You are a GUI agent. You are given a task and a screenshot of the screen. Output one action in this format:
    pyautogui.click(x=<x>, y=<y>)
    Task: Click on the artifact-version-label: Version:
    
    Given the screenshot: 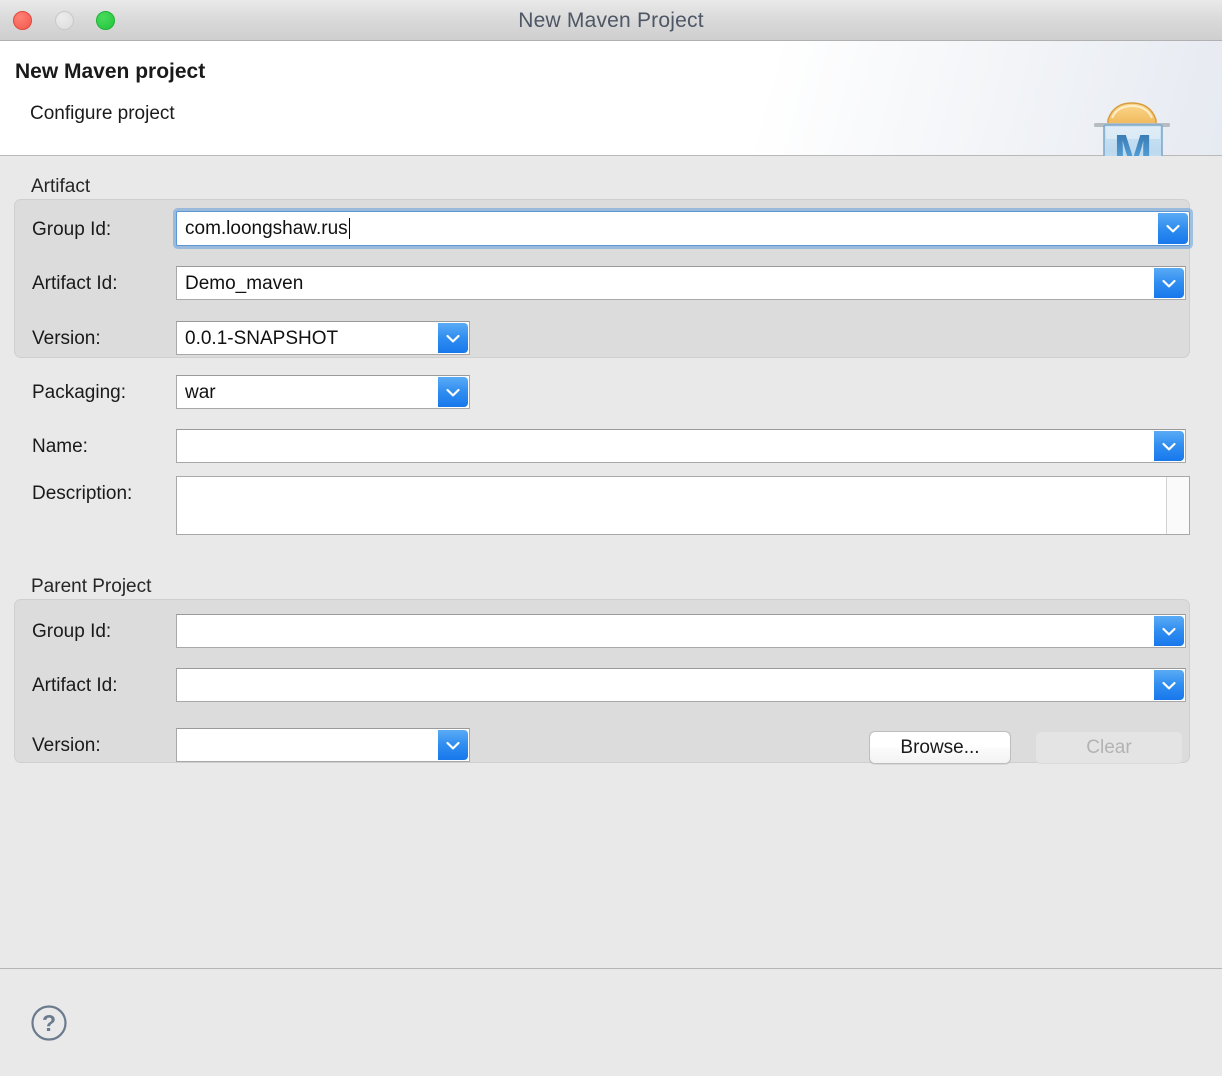 What is the action you would take?
    pyautogui.click(x=66, y=338)
    